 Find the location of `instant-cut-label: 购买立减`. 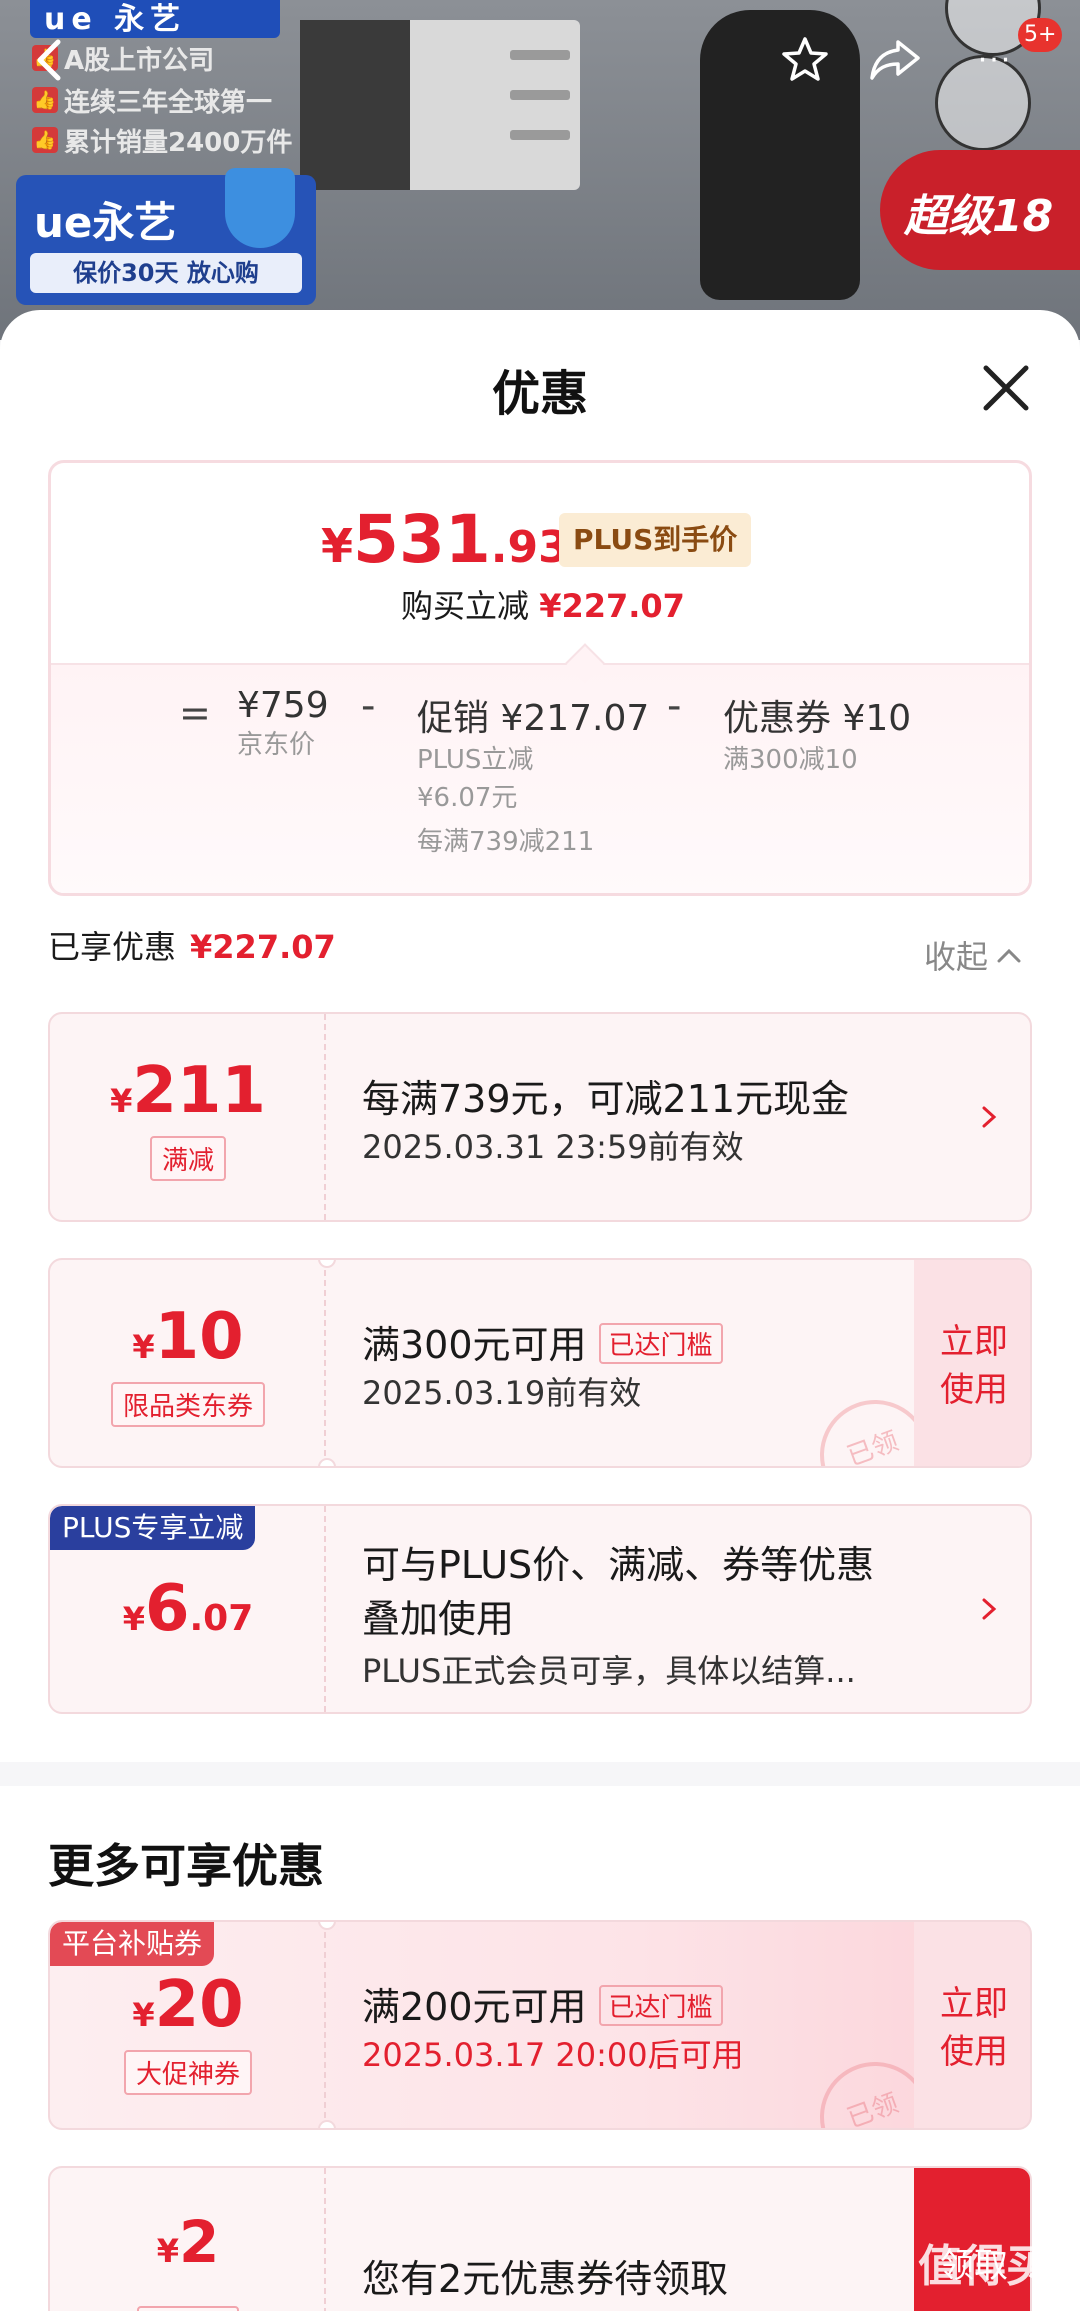

instant-cut-label: 购买立减 is located at coordinates (465, 606).